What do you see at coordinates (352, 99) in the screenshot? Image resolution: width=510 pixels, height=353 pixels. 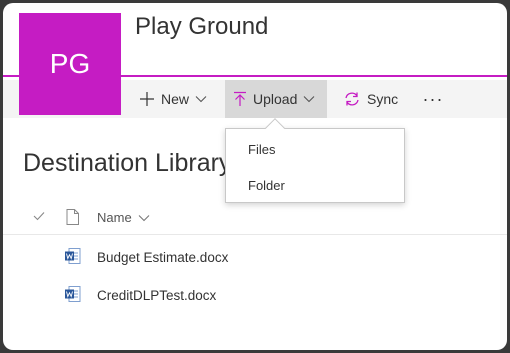 I see `sync-icon` at bounding box center [352, 99].